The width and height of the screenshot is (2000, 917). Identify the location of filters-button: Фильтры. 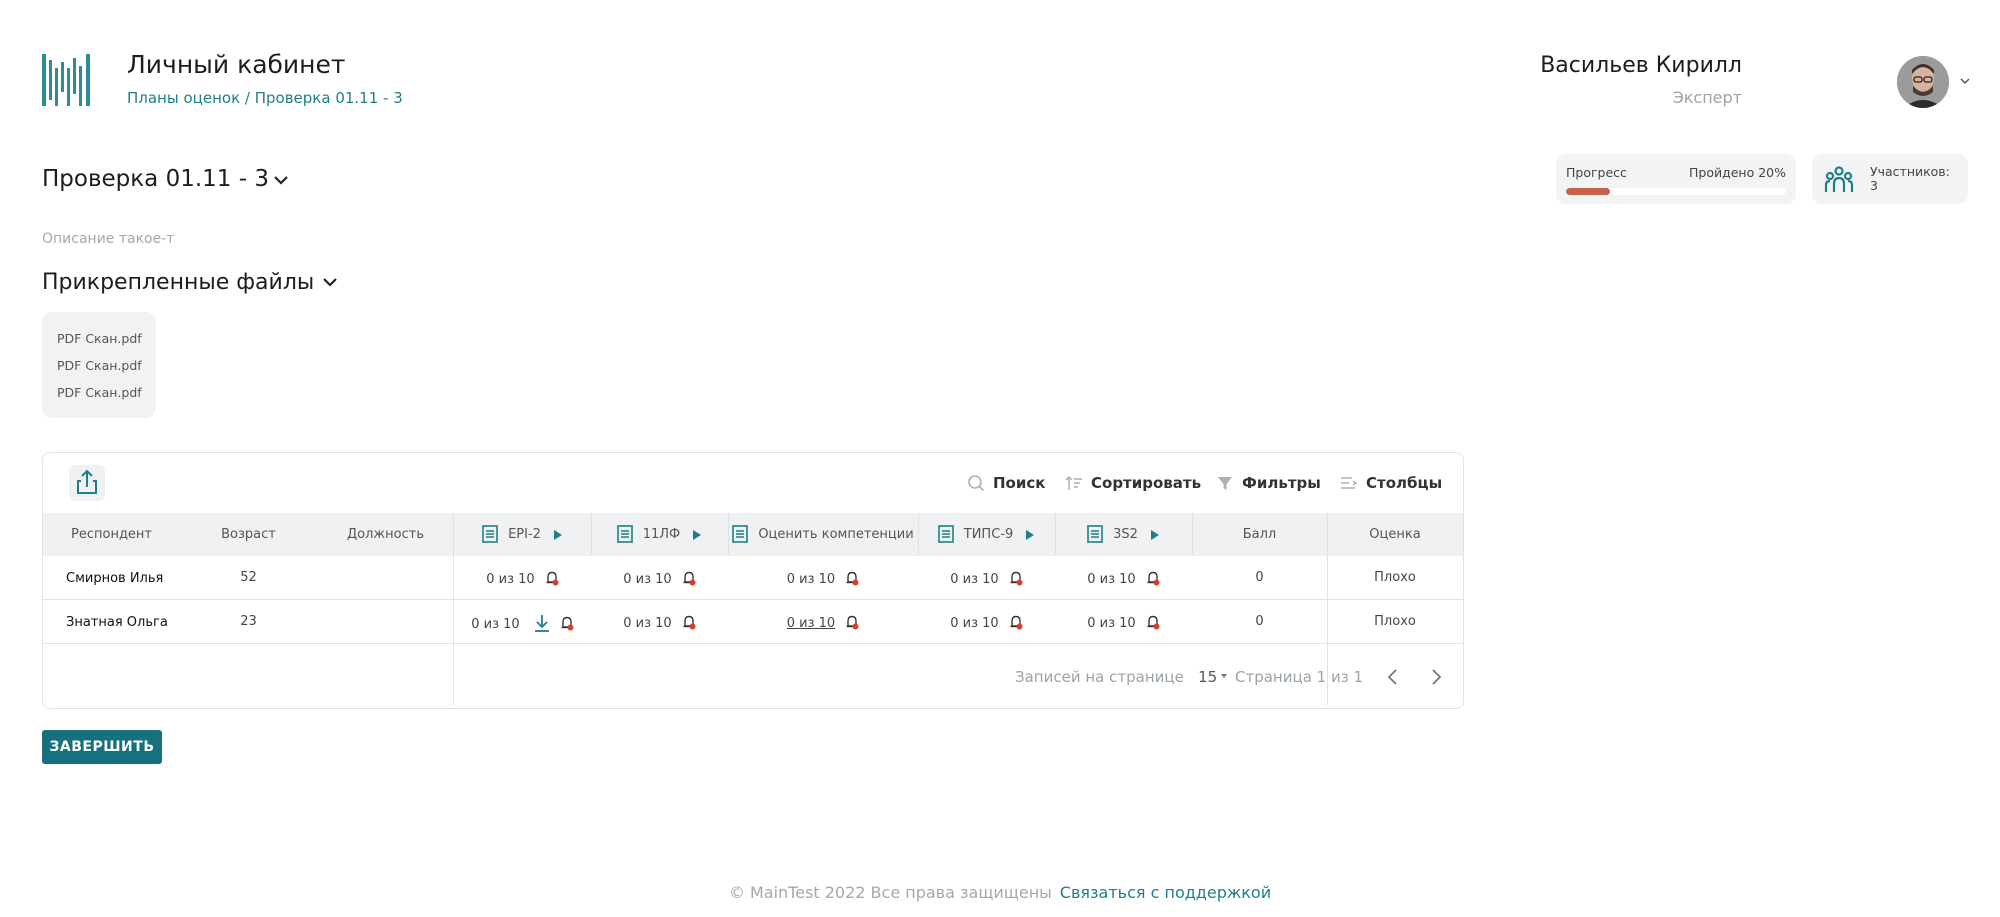
(1268, 483).